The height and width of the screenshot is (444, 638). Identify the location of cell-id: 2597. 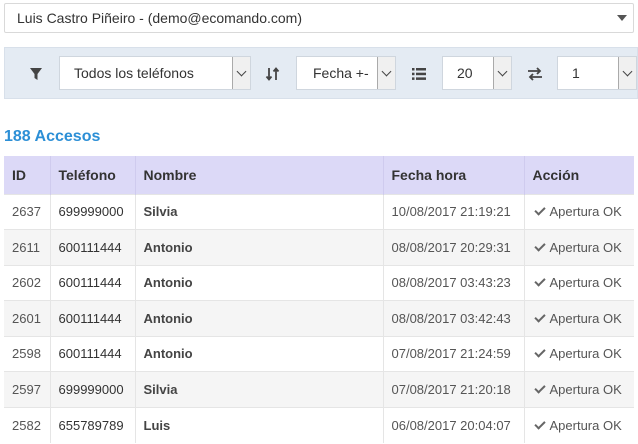
(27, 389).